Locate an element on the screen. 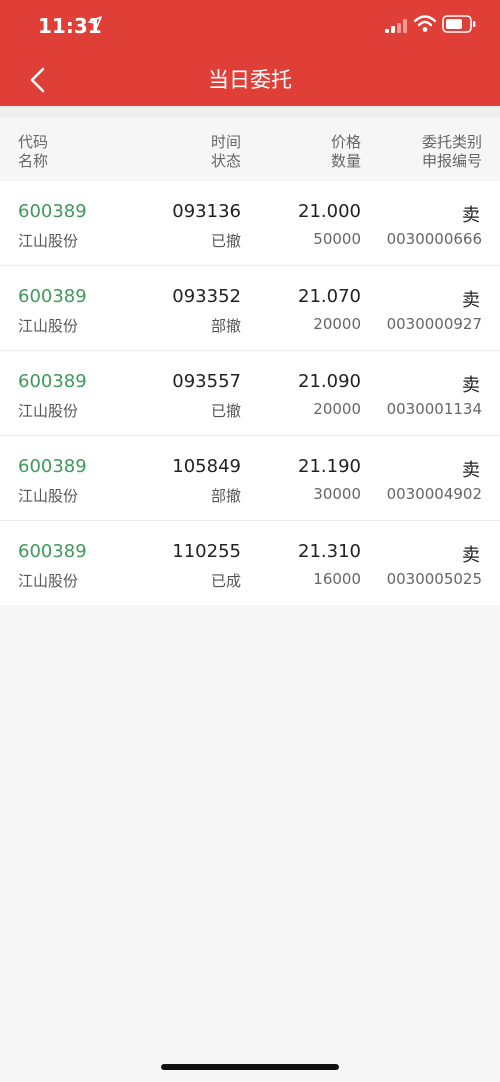  home-indicator is located at coordinates (250, 1067).